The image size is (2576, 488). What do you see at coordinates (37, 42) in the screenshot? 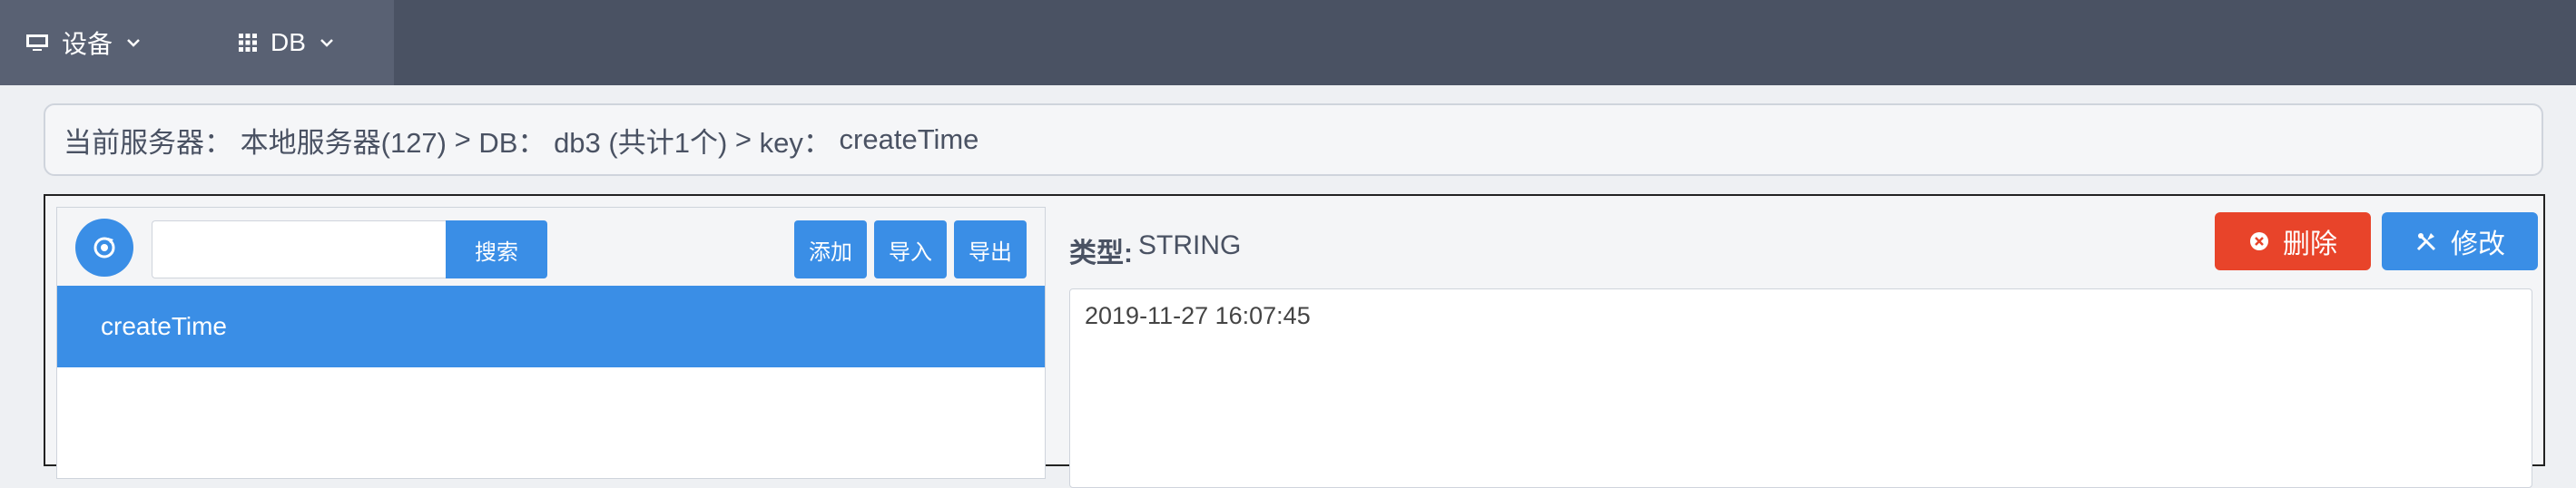
I see `monitor-icon` at bounding box center [37, 42].